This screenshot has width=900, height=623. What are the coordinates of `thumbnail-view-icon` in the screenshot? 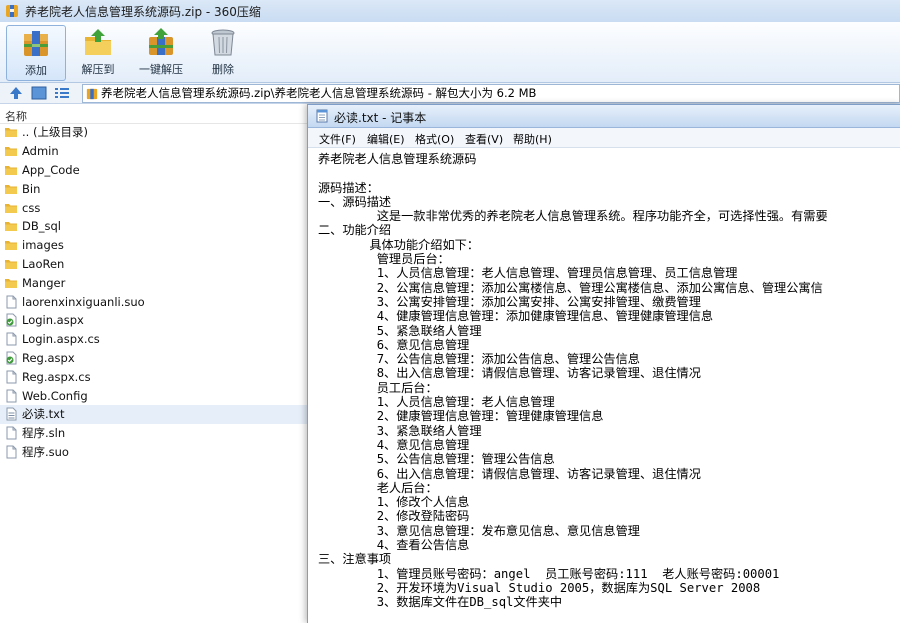 It's located at (39, 93).